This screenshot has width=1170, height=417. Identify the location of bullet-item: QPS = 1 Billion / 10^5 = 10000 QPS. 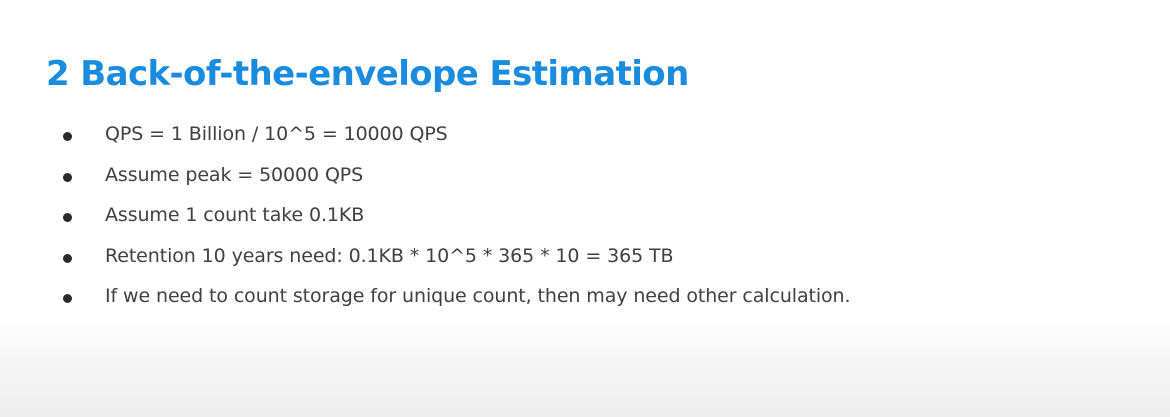
(550, 136).